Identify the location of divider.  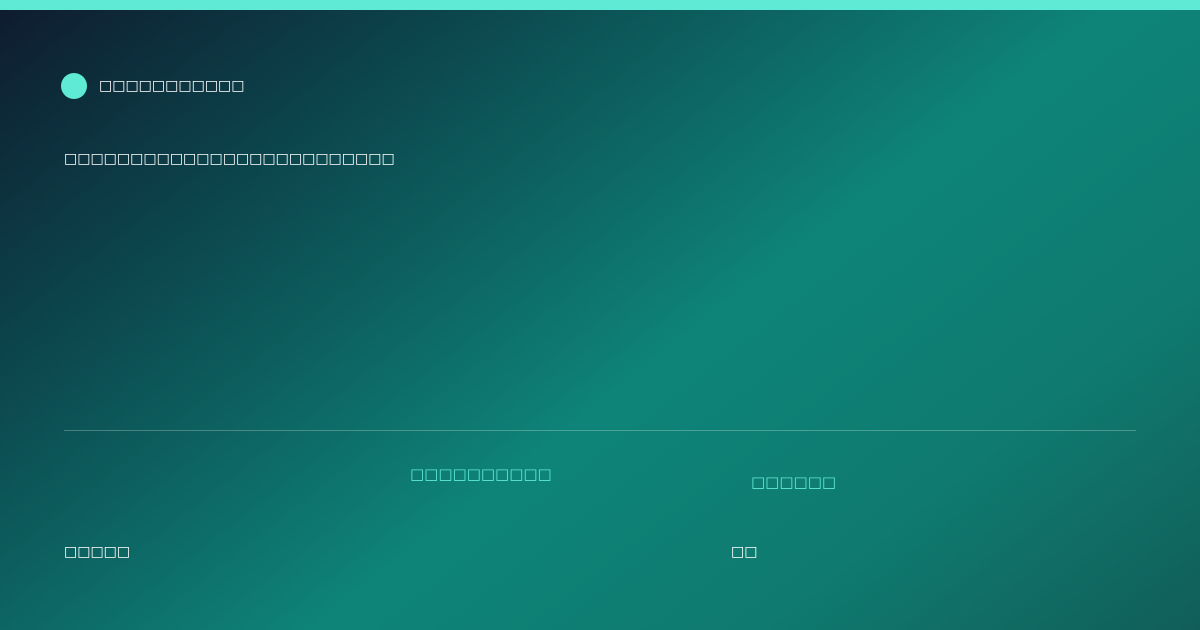
(600, 430).